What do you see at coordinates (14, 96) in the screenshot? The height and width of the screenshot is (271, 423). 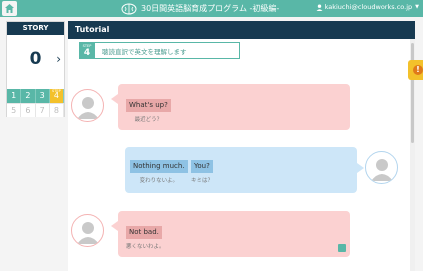 I see `step-button-1: 1` at bounding box center [14, 96].